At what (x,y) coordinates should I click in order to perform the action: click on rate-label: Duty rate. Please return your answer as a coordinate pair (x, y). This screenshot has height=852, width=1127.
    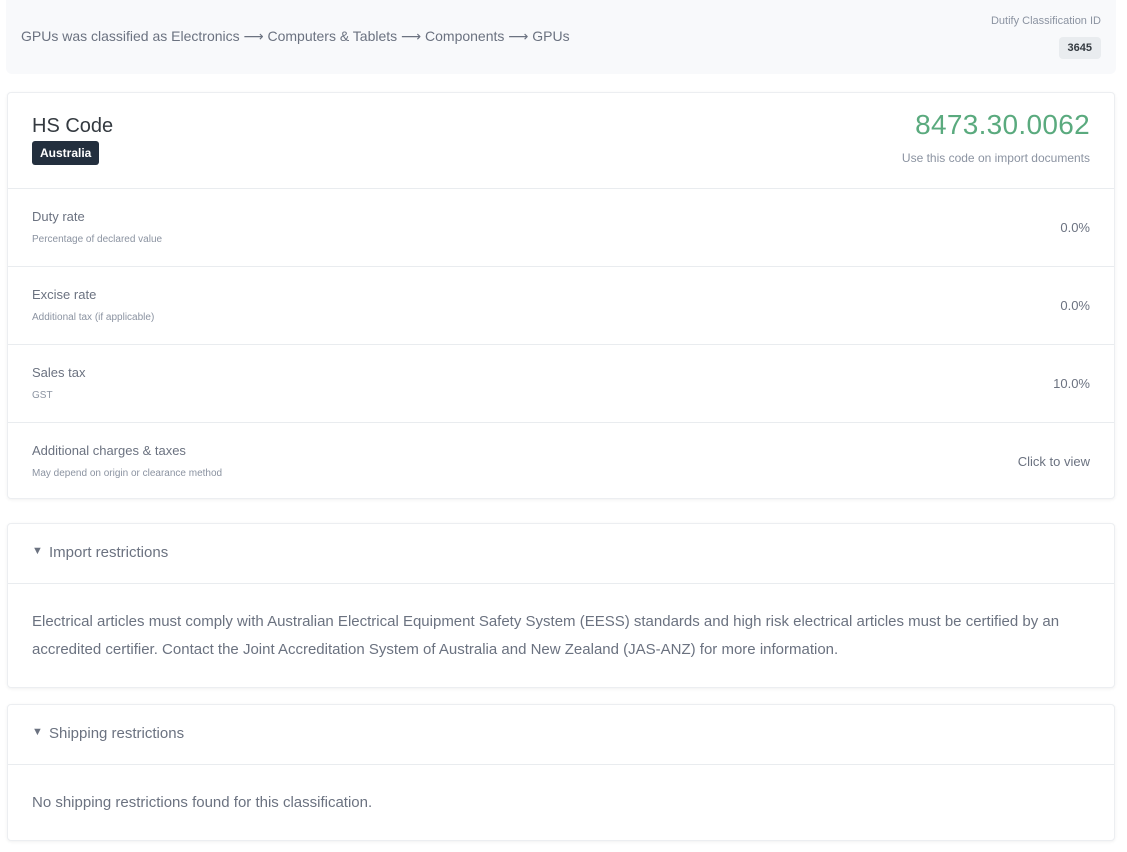
    Looking at the image, I should click on (58, 216).